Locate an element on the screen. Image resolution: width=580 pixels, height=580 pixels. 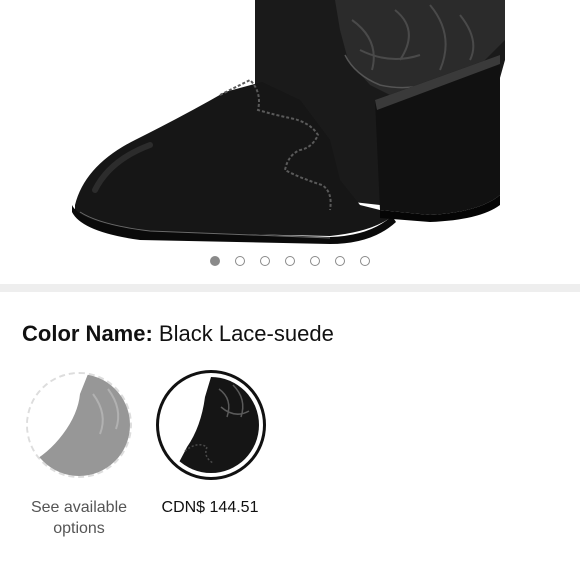
swatch-unavailable is located at coordinates (79, 425).